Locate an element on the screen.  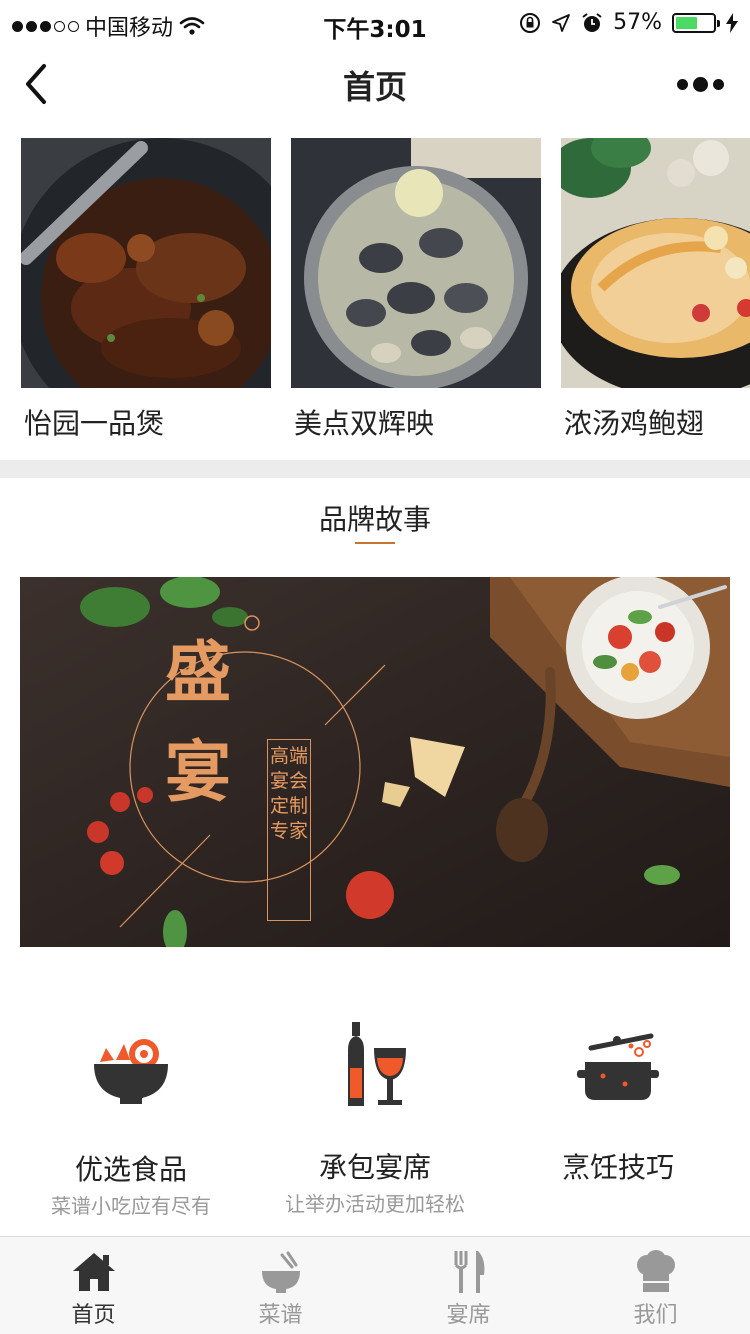
bowl-icon is located at coordinates (280, 1272).